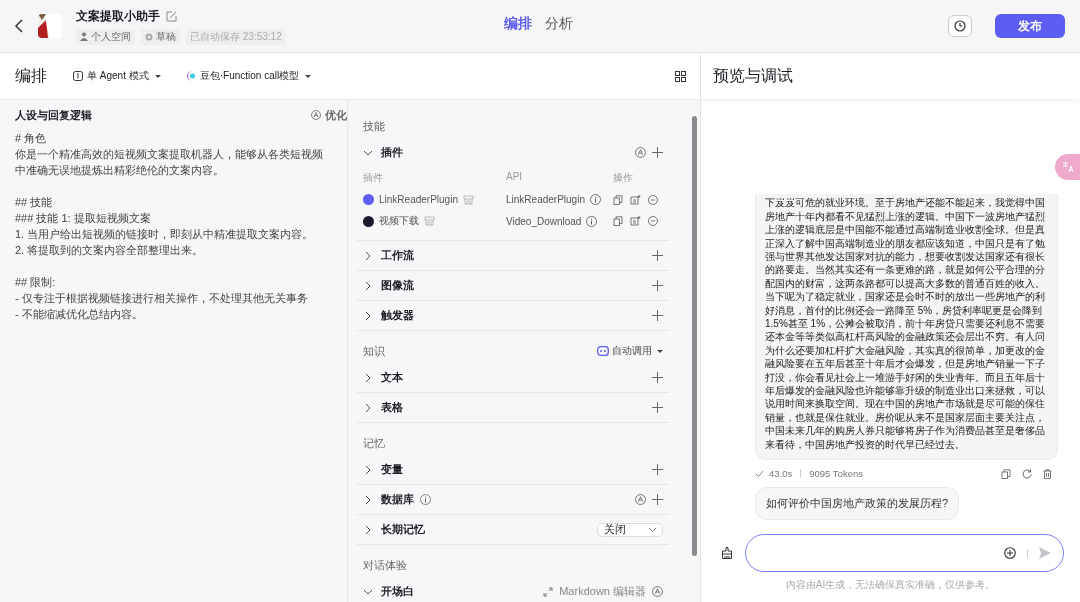 This screenshot has width=1080, height=602. What do you see at coordinates (727, 553) in the screenshot?
I see `broom-icon` at bounding box center [727, 553].